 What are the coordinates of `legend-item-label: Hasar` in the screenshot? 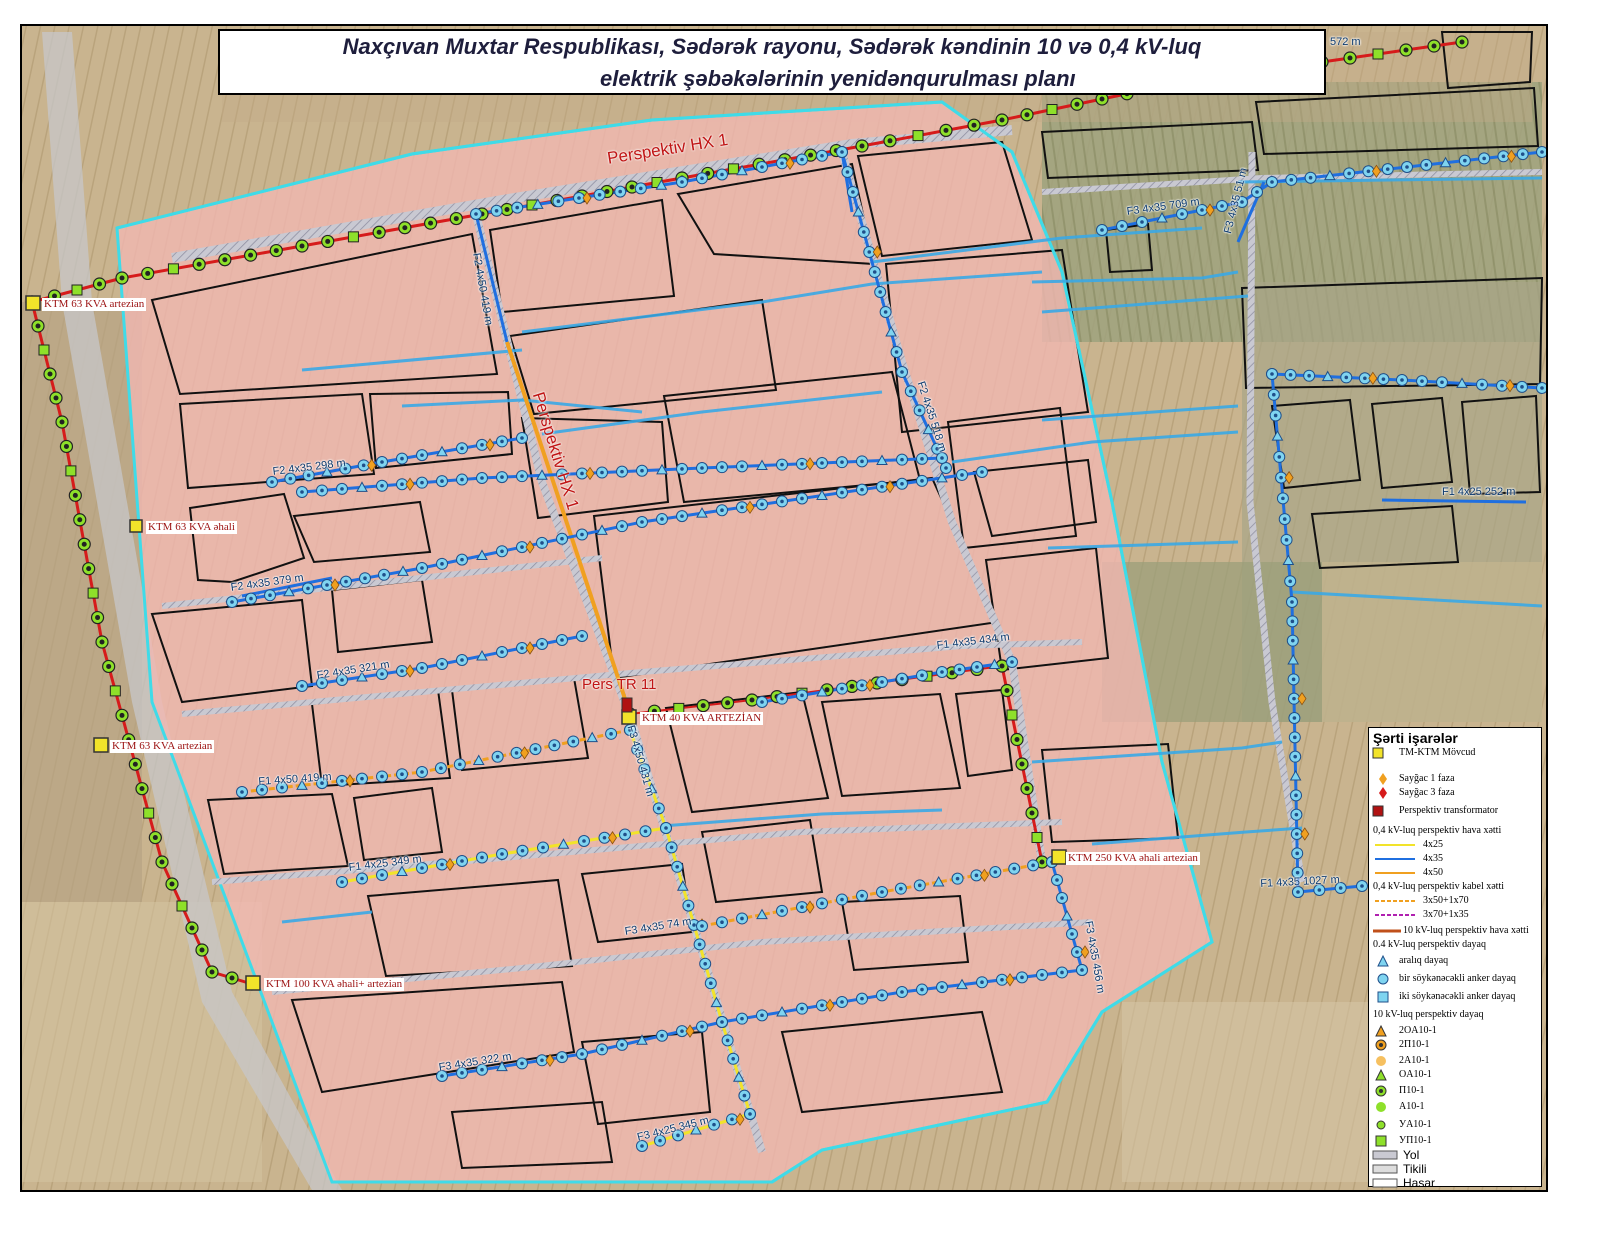 It's located at (1419, 1183).